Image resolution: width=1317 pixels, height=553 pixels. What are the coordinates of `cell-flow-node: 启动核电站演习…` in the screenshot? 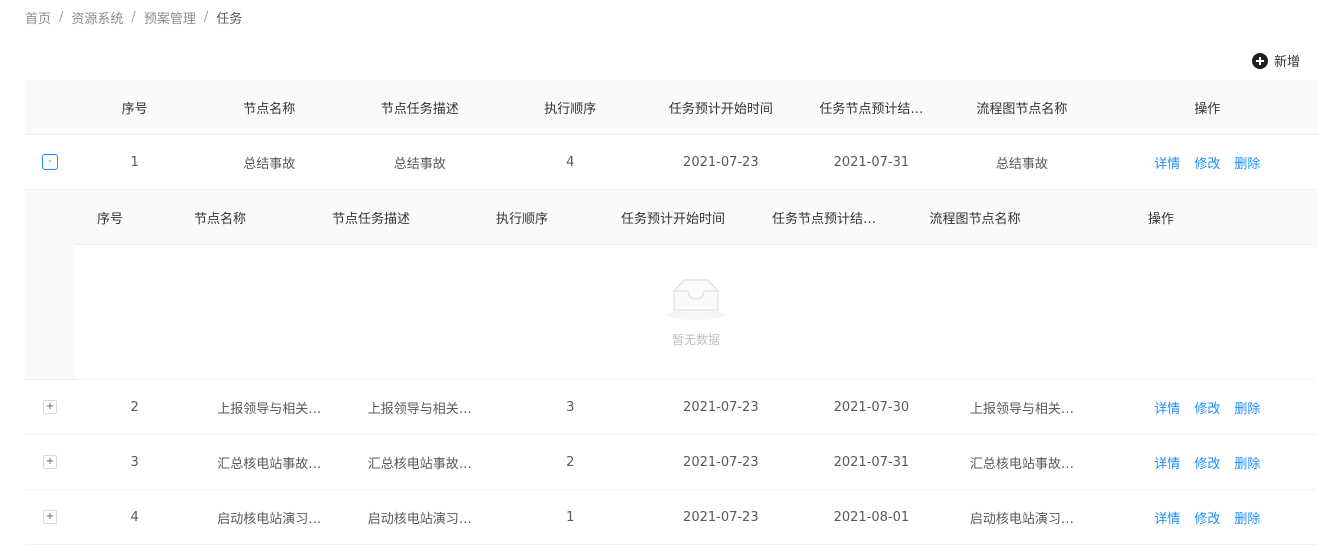 It's located at (1021, 519).